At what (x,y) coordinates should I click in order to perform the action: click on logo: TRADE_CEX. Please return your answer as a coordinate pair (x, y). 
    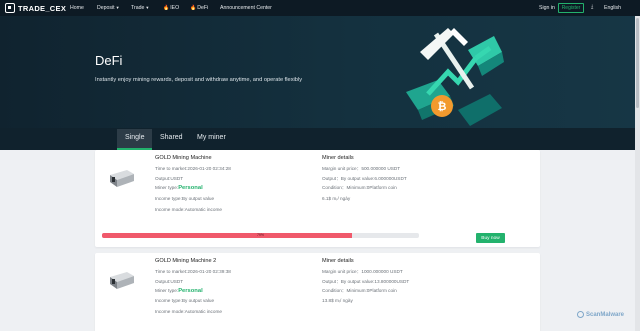
    Looking at the image, I should click on (35, 8).